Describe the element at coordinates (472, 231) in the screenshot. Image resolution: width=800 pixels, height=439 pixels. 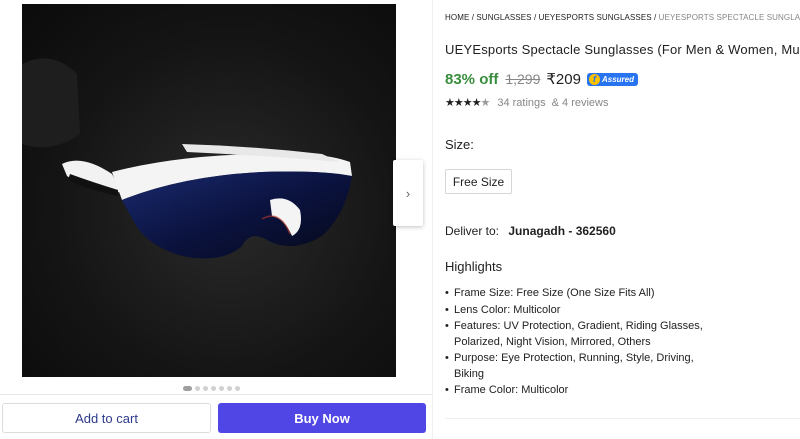
I see `deliver-label: Deliver to:` at that location.